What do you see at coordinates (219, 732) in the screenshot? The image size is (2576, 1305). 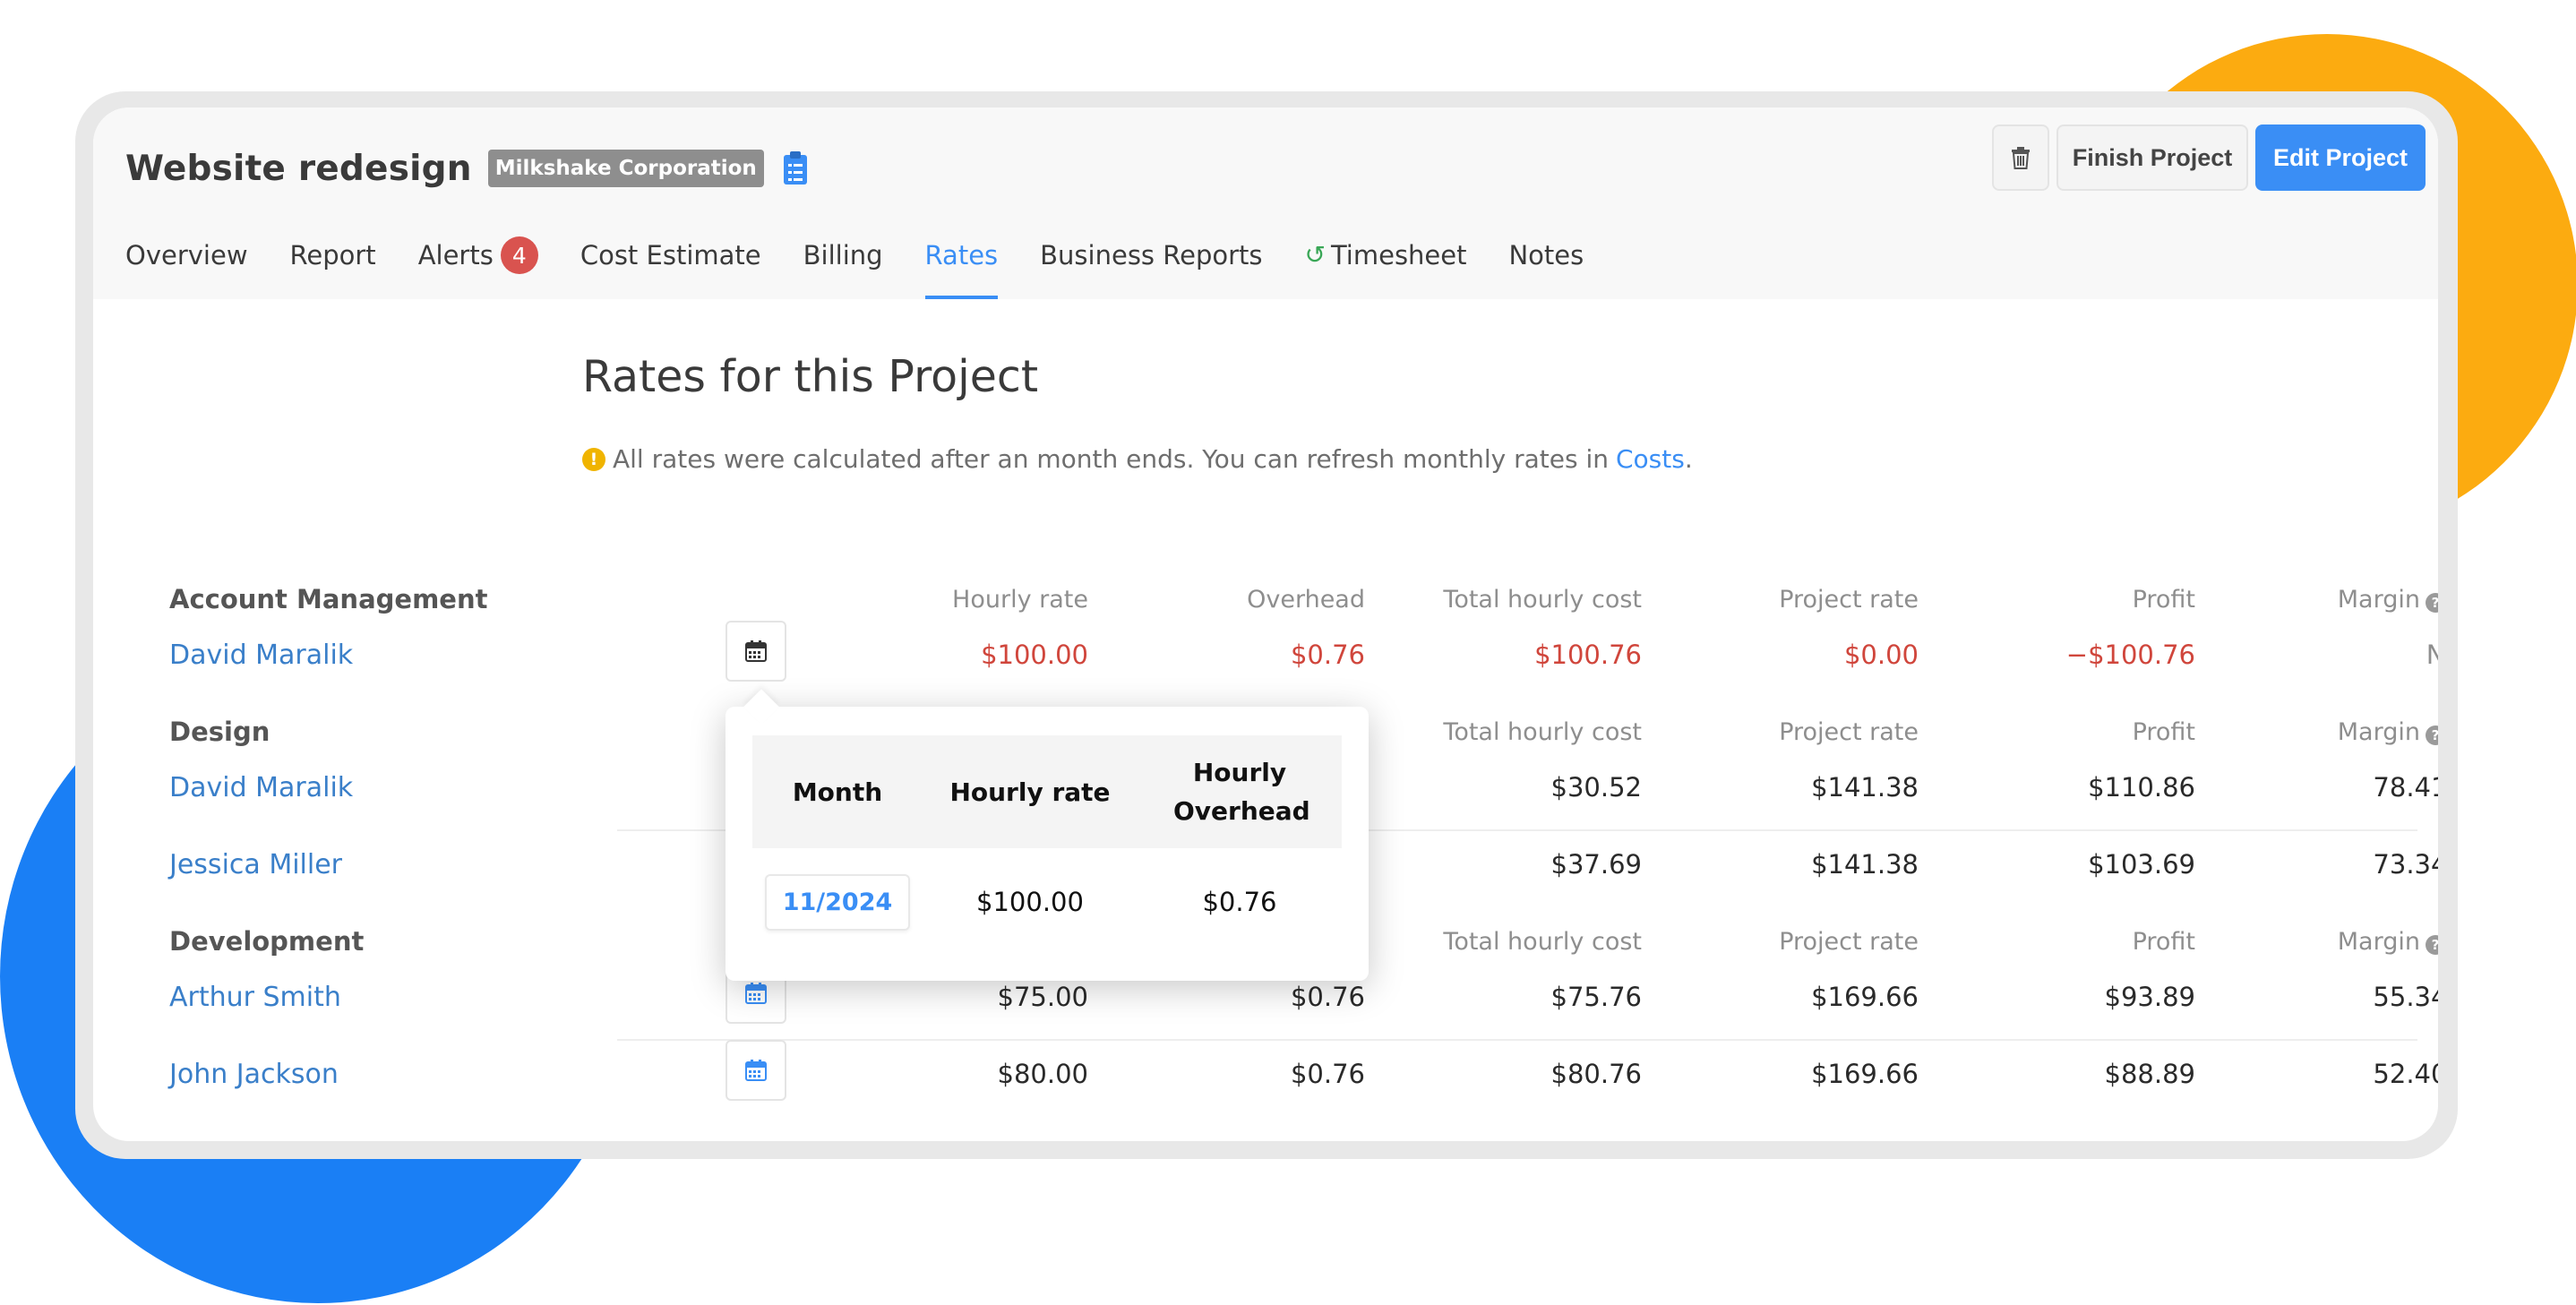 I see `group-title: Design` at bounding box center [219, 732].